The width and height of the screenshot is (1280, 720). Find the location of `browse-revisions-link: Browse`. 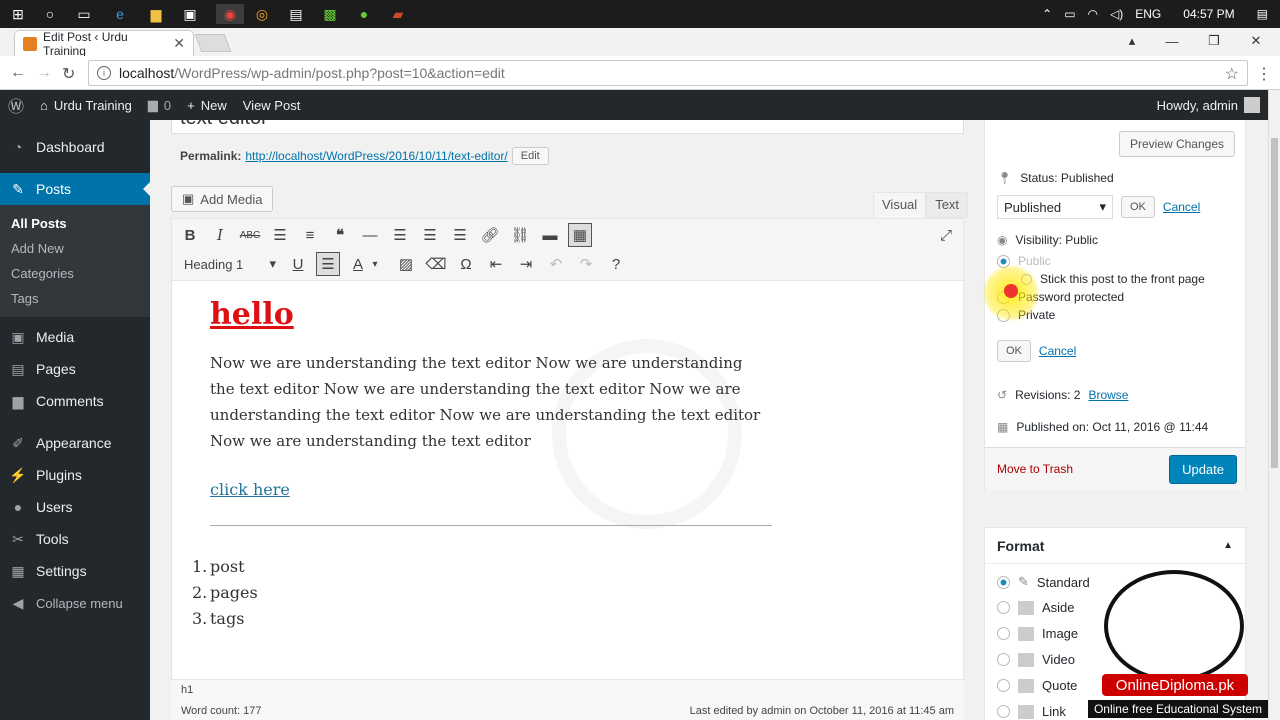

browse-revisions-link: Browse is located at coordinates (1108, 395).